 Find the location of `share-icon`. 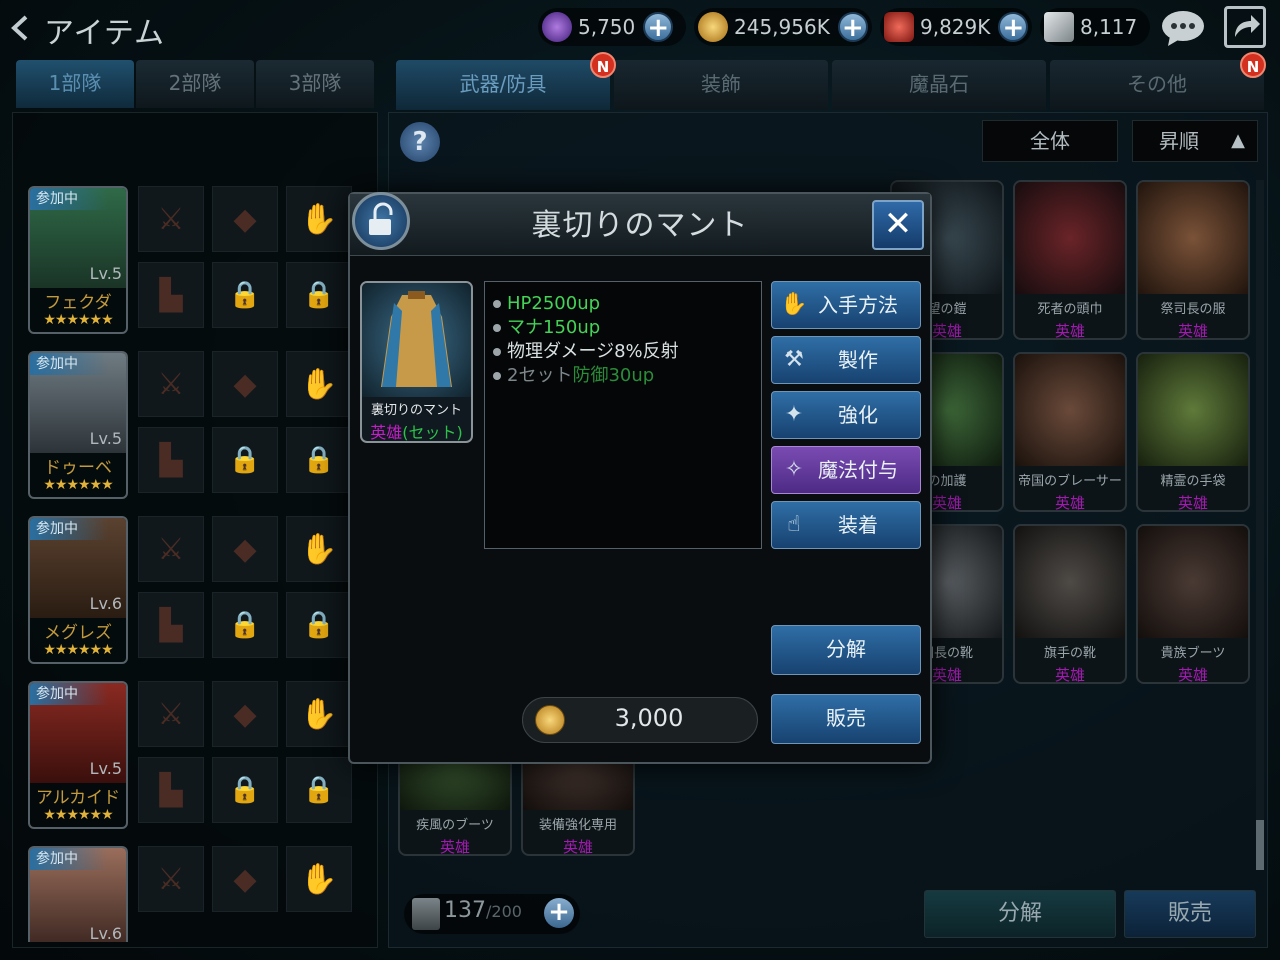

share-icon is located at coordinates (1245, 27).